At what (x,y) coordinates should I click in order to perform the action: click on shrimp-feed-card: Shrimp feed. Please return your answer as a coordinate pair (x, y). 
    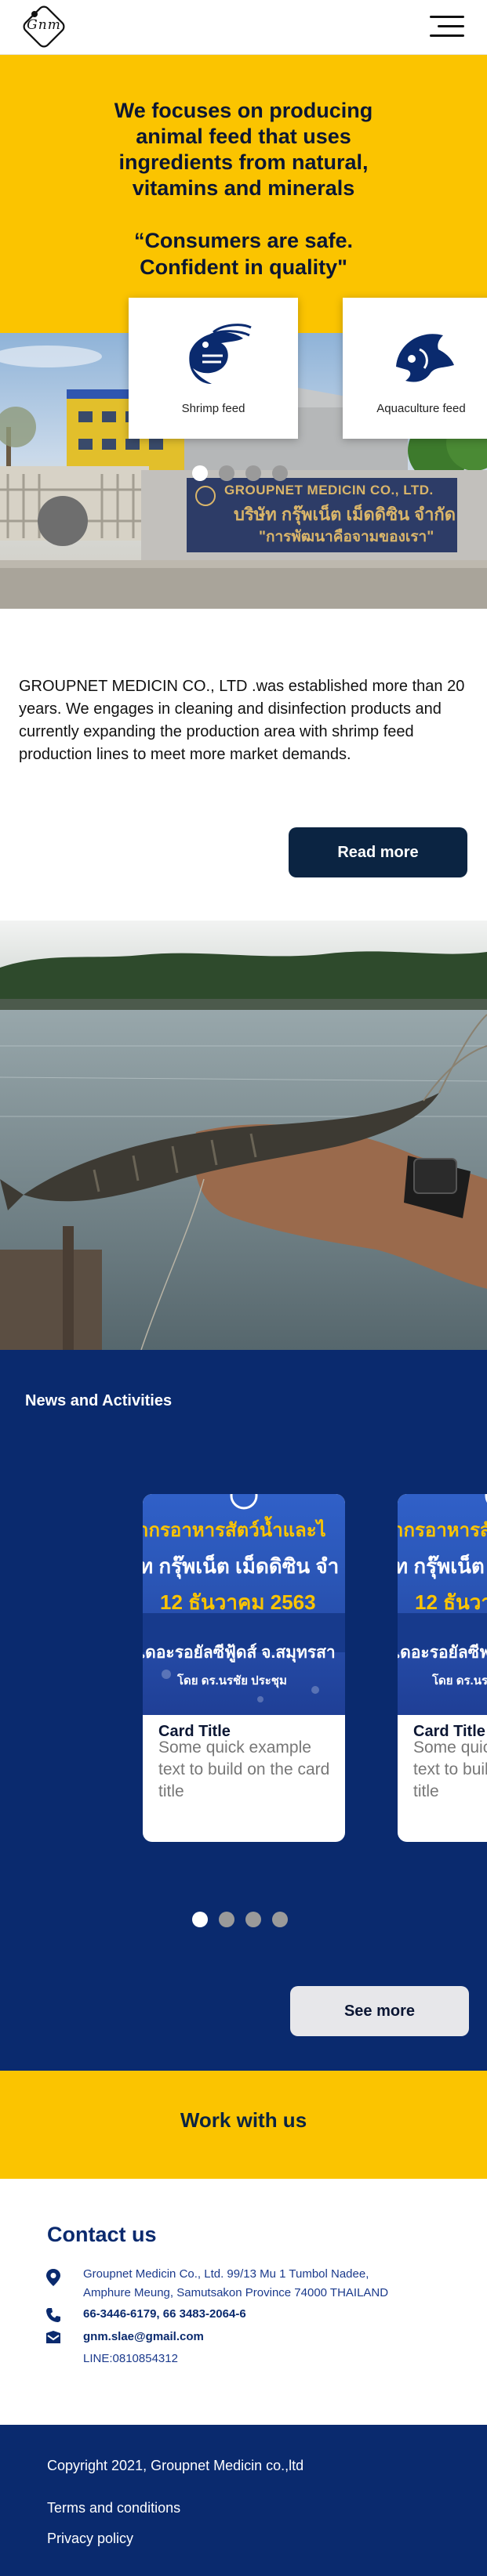
    Looking at the image, I should click on (214, 368).